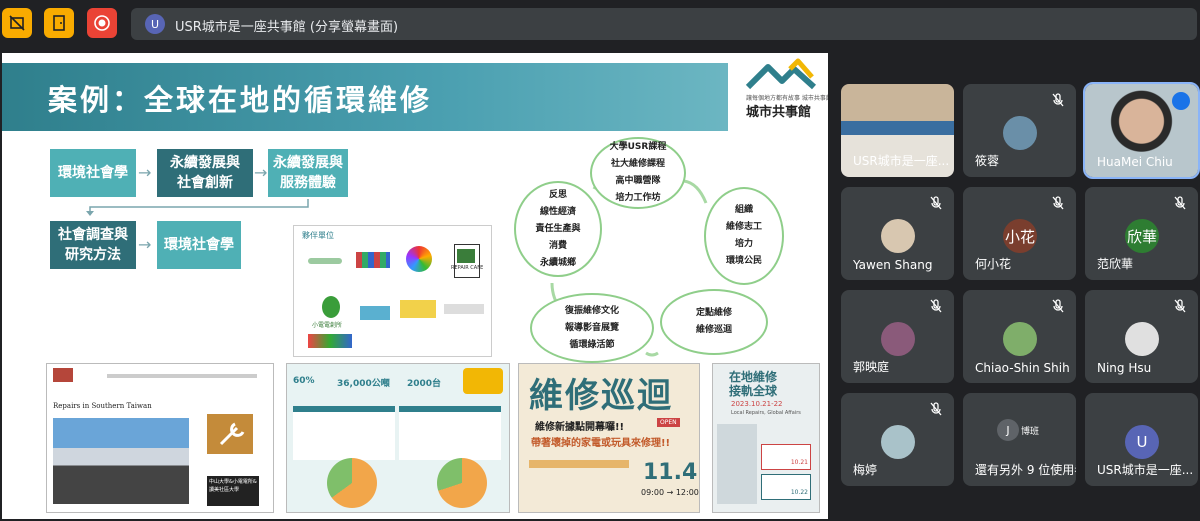 The image size is (1200, 521). Describe the element at coordinates (757, 404) in the screenshot. I see `poster-date: 2023.10.21-22` at that location.